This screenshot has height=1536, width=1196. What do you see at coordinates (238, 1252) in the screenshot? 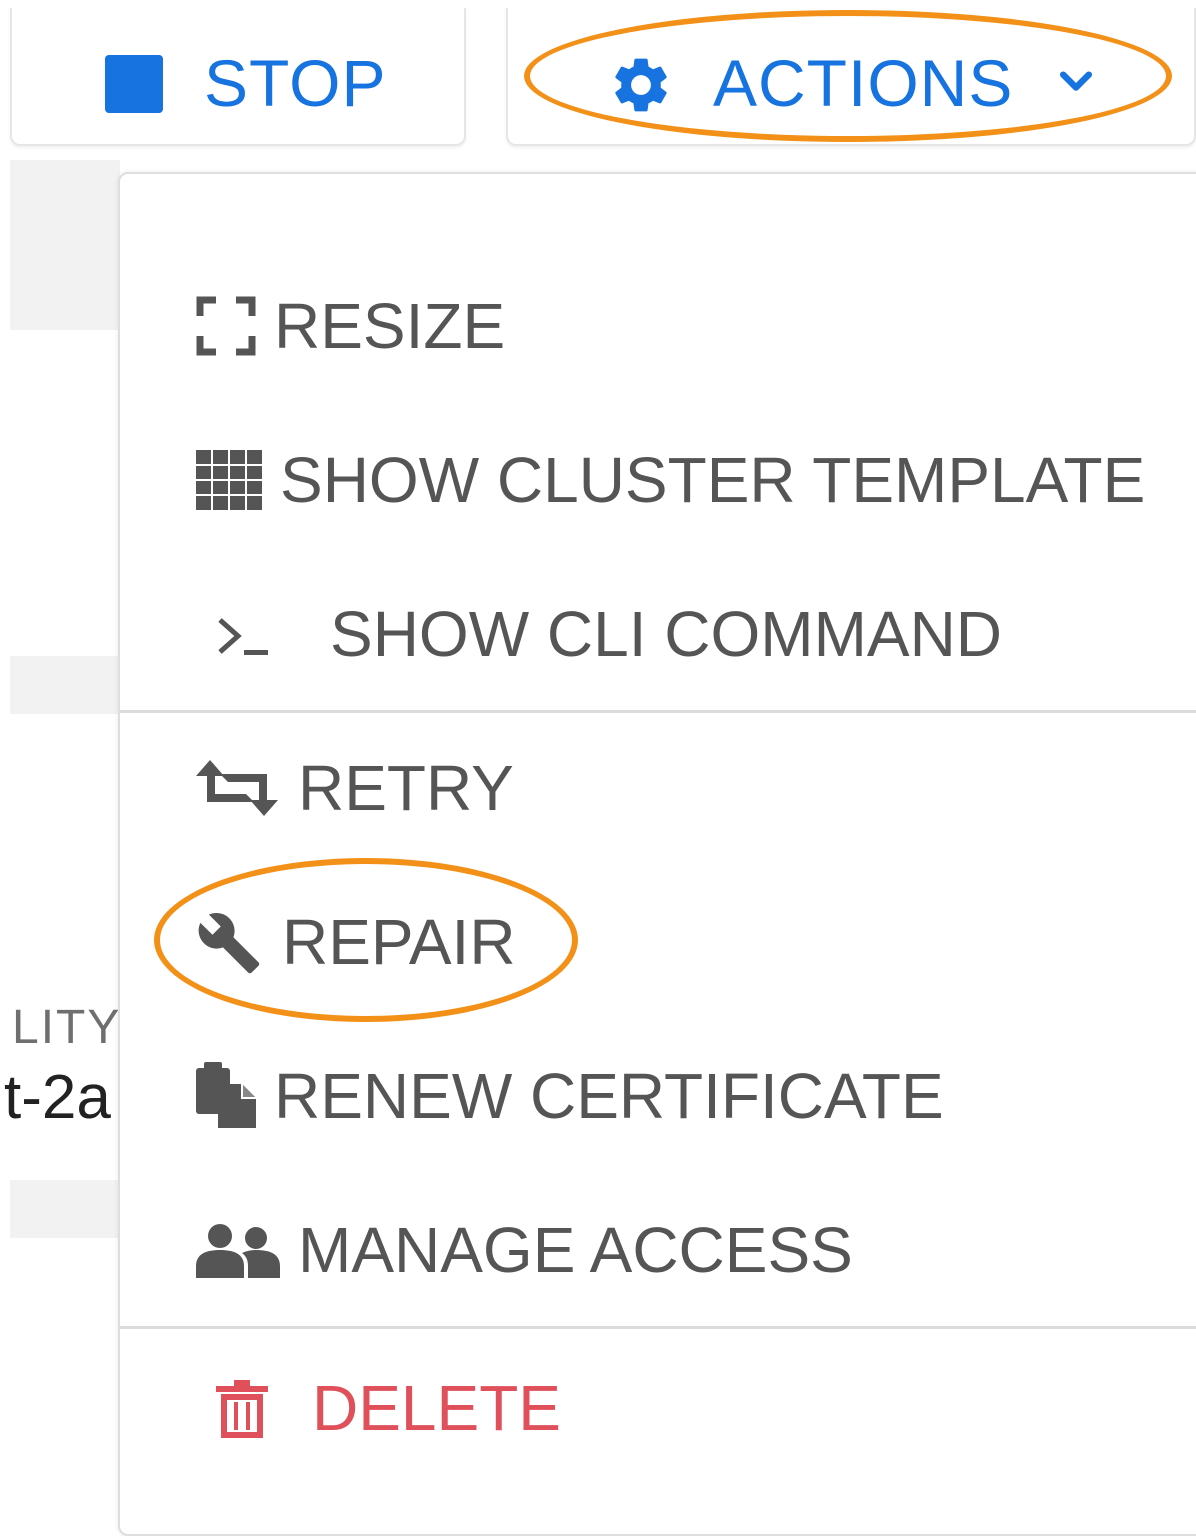
I see `users-icon` at bounding box center [238, 1252].